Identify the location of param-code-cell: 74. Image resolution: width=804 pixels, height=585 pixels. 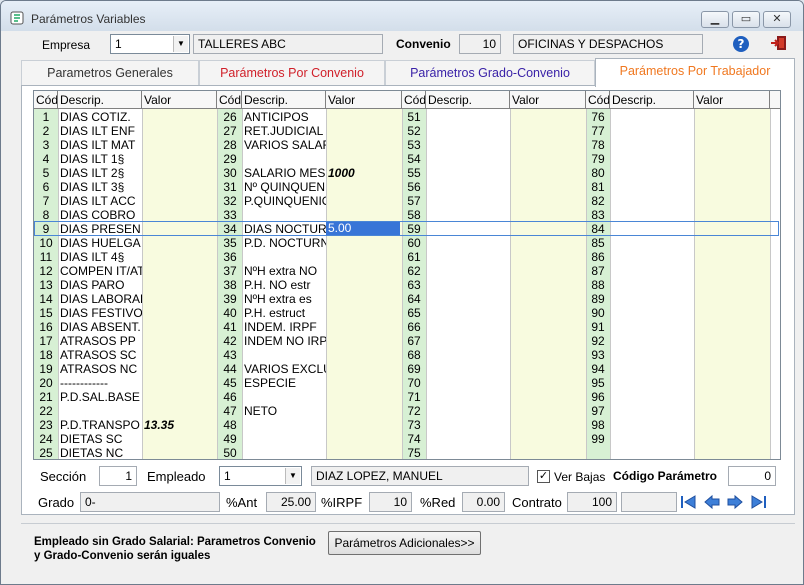
(414, 439).